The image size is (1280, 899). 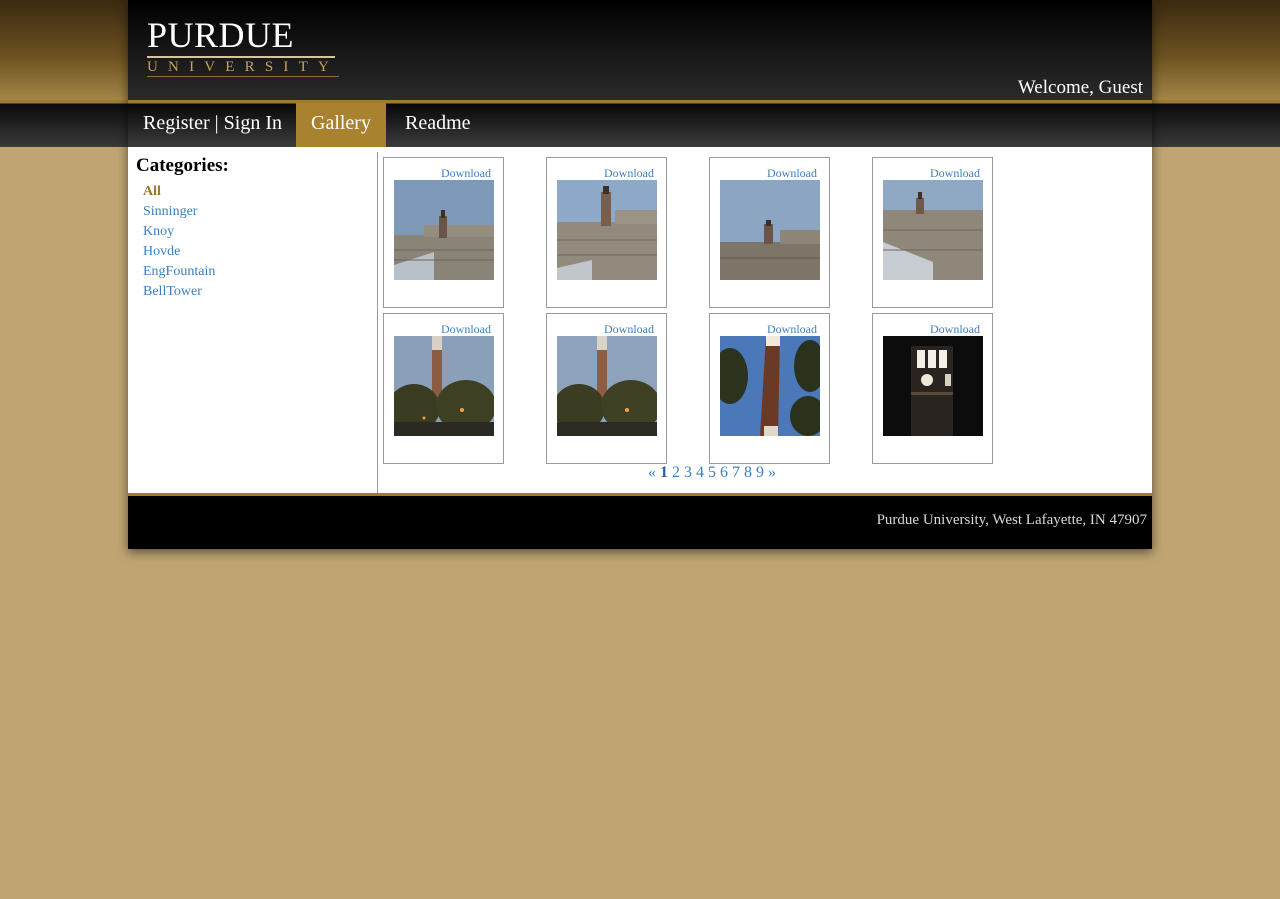 I want to click on pagination-page-8: 8, so click(x=748, y=472).